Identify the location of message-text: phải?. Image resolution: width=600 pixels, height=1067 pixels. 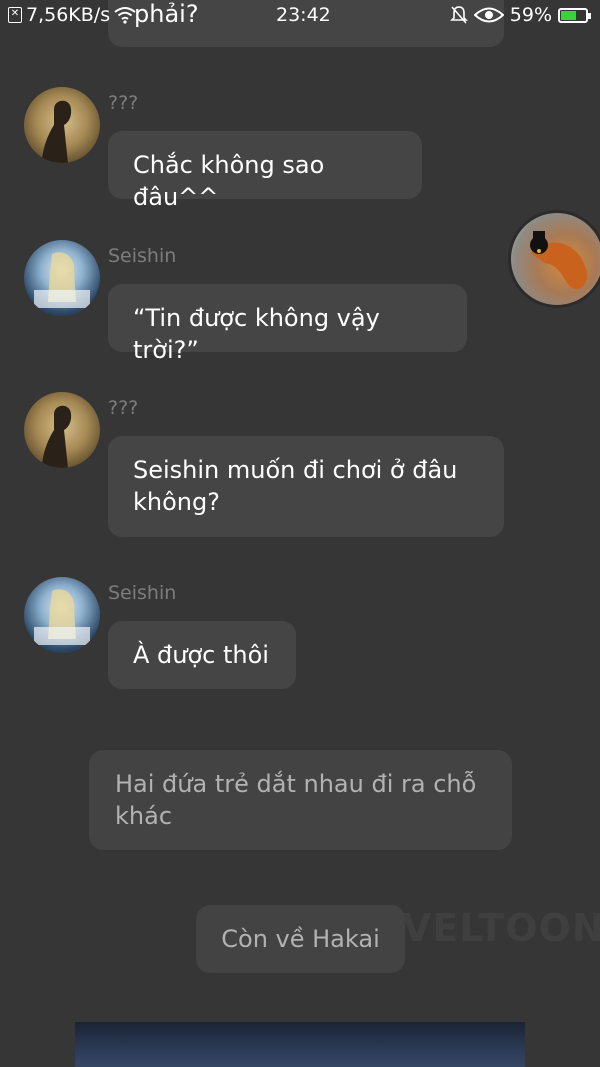
(166, 14).